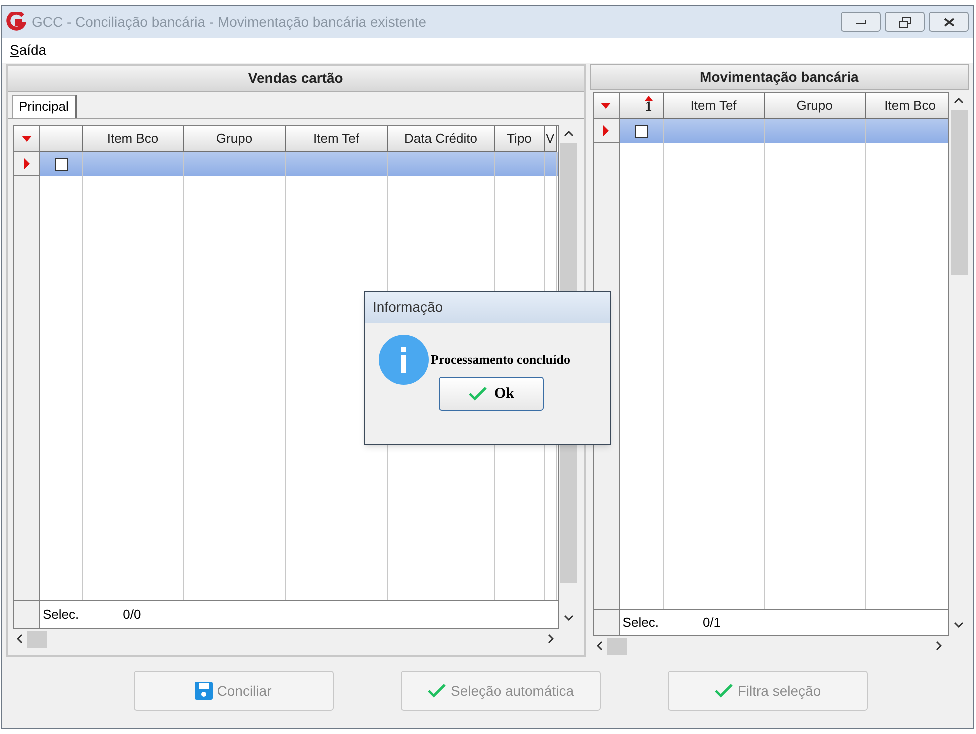 This screenshot has width=976, height=734. I want to click on sort-order-label: 1, so click(648, 108).